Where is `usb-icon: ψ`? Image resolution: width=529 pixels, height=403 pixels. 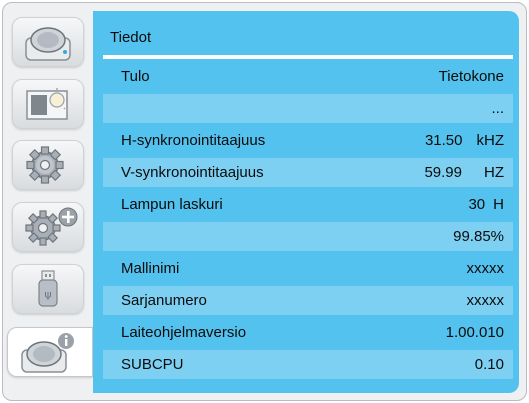 usb-icon: ψ is located at coordinates (48, 288).